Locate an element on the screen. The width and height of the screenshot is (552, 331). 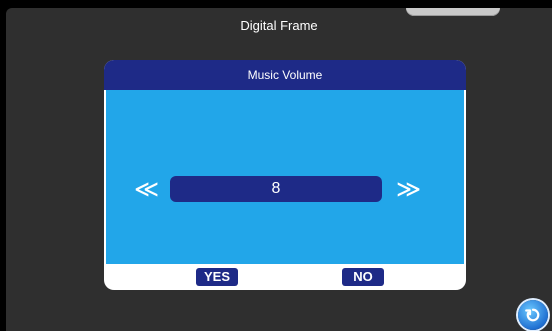
app-title: Digital Frame is located at coordinates (279, 25).